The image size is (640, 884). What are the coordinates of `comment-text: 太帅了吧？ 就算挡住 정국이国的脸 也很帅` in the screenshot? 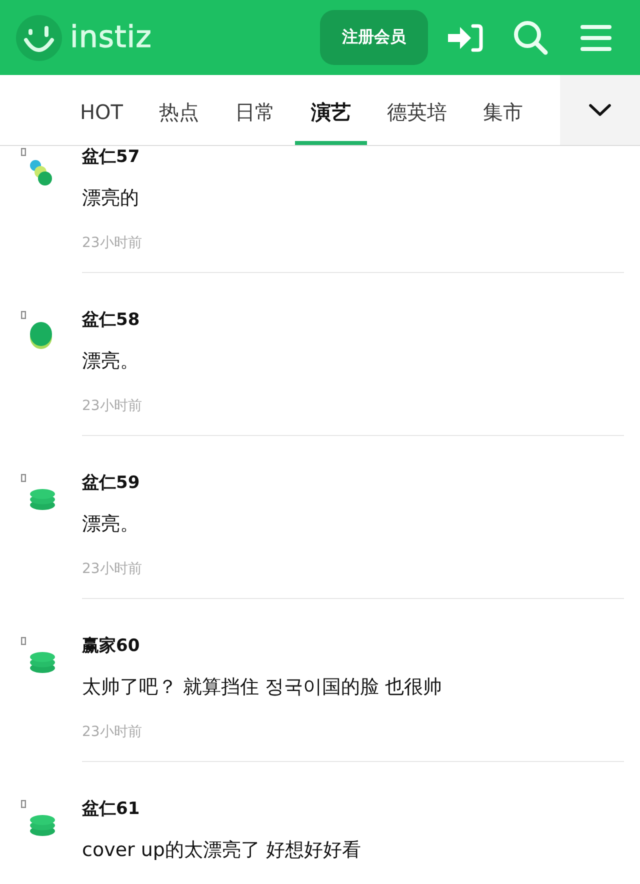 It's located at (263, 687).